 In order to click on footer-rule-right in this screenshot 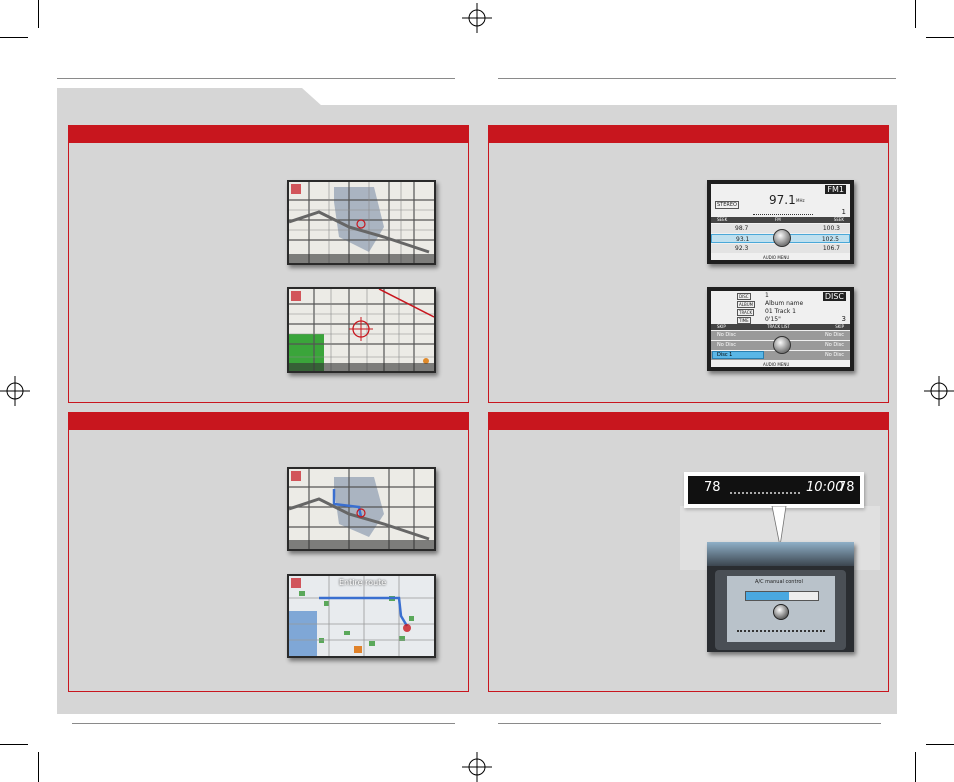, I will do `click(689, 723)`.